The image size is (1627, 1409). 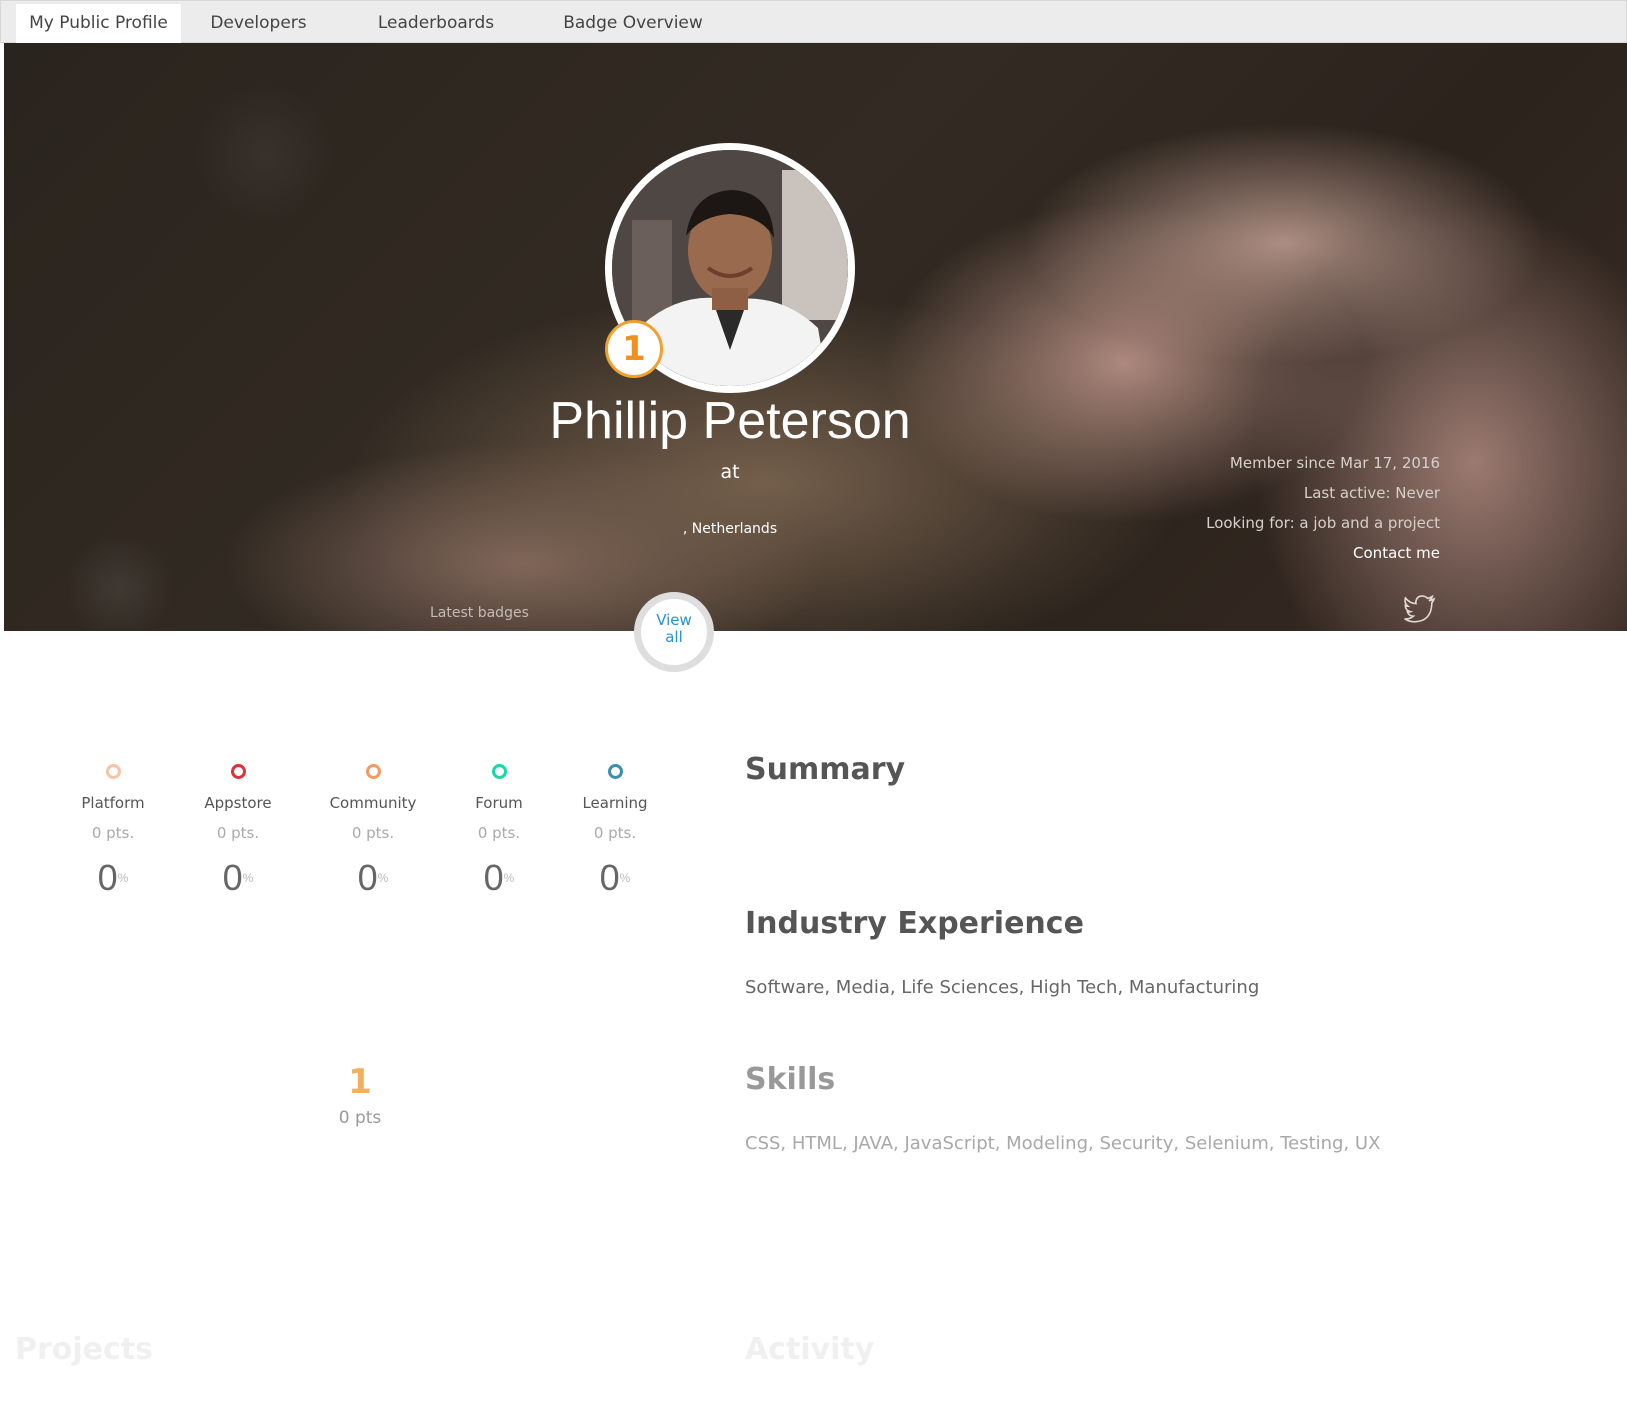 What do you see at coordinates (499, 803) in the screenshot?
I see `stat-label: Forum` at bounding box center [499, 803].